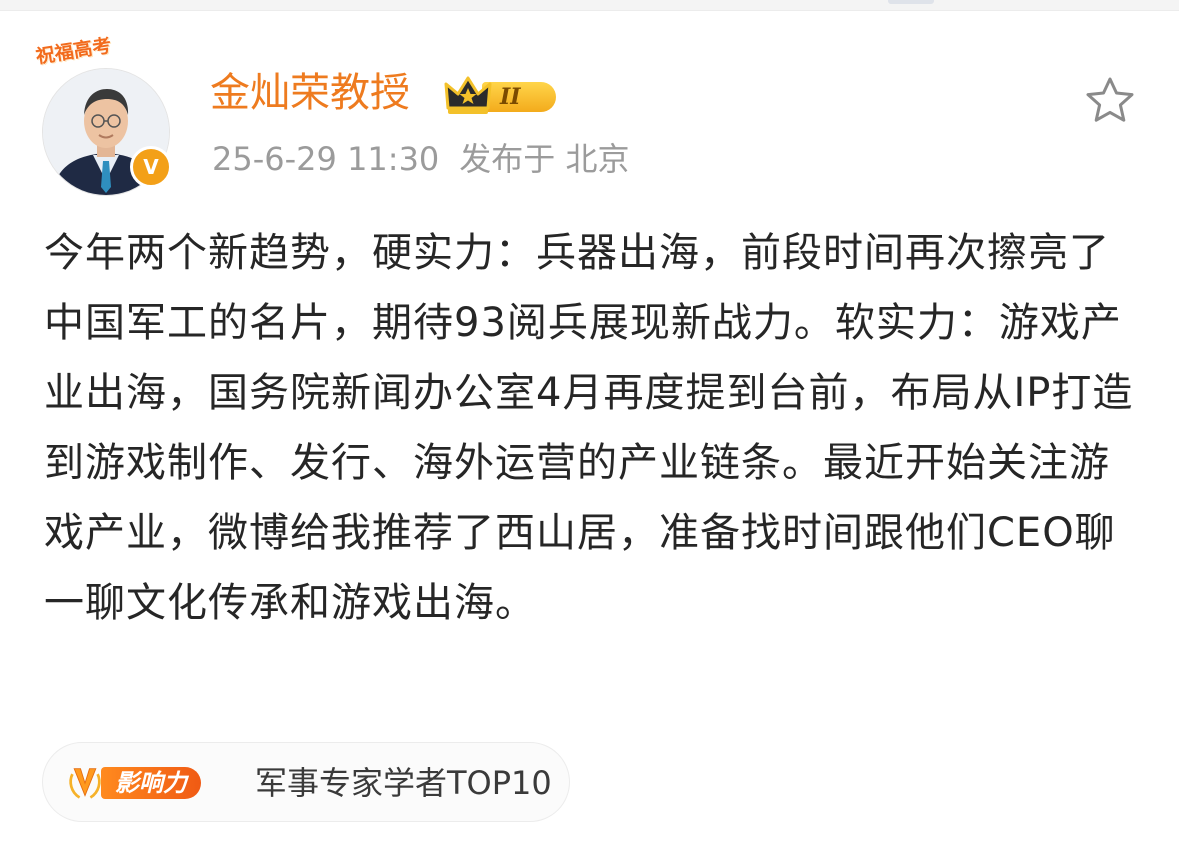 This screenshot has height=868, width=1179. I want to click on v-laurel-icon, so click(85, 783).